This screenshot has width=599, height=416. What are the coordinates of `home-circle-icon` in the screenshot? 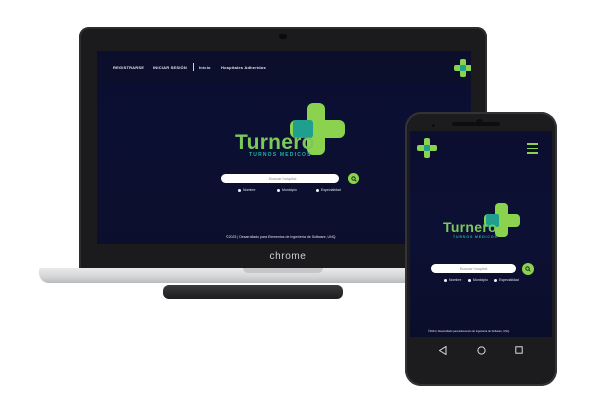 It's located at (481, 350).